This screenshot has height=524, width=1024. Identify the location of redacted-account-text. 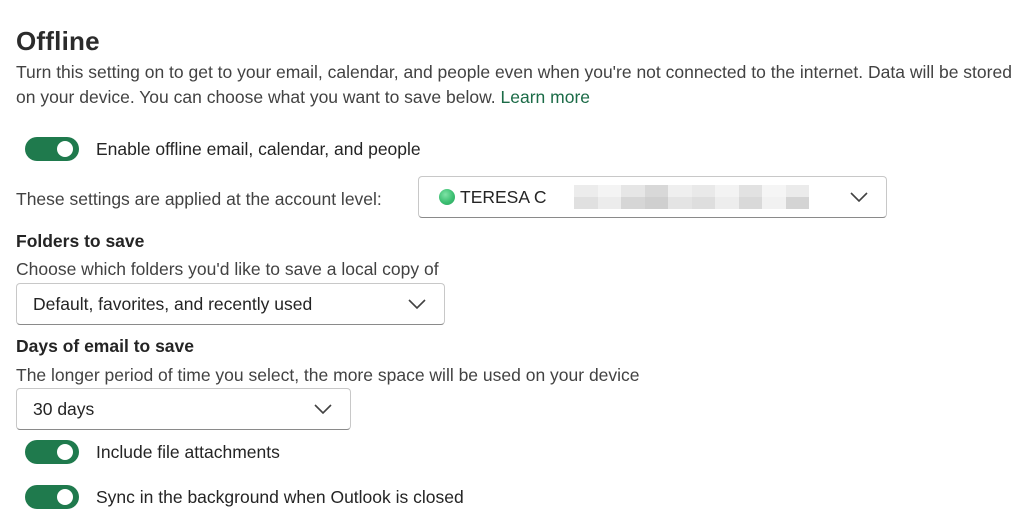
(691, 197).